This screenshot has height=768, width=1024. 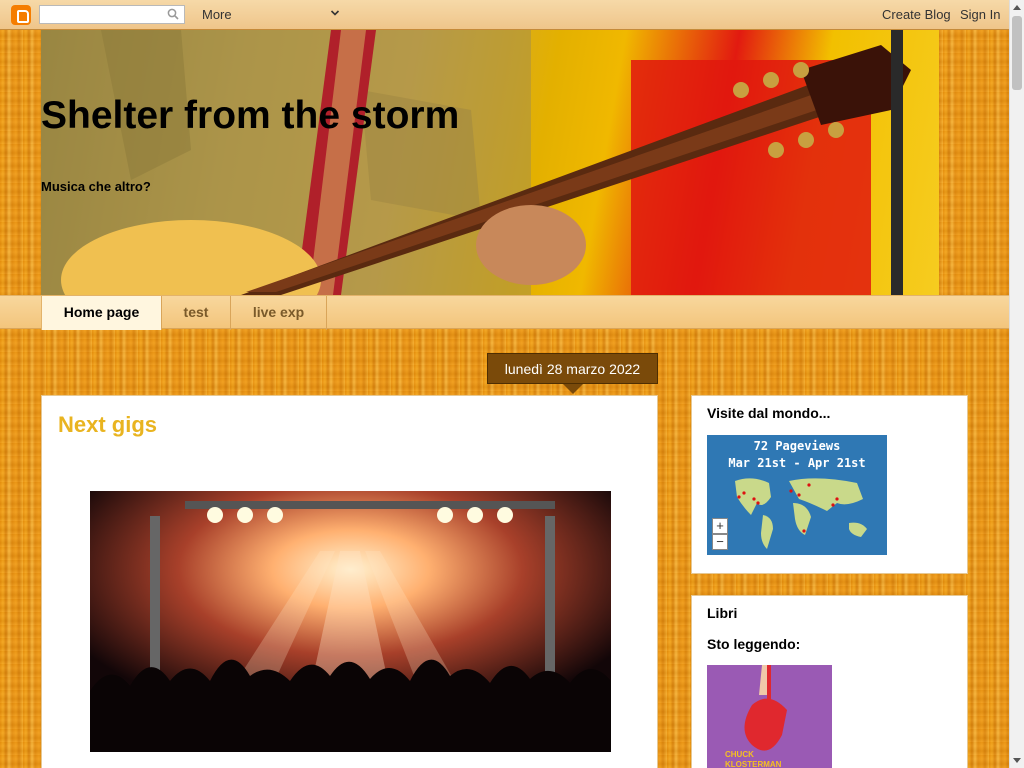 What do you see at coordinates (980, 14) in the screenshot?
I see `sign-in-link: Sign In` at bounding box center [980, 14].